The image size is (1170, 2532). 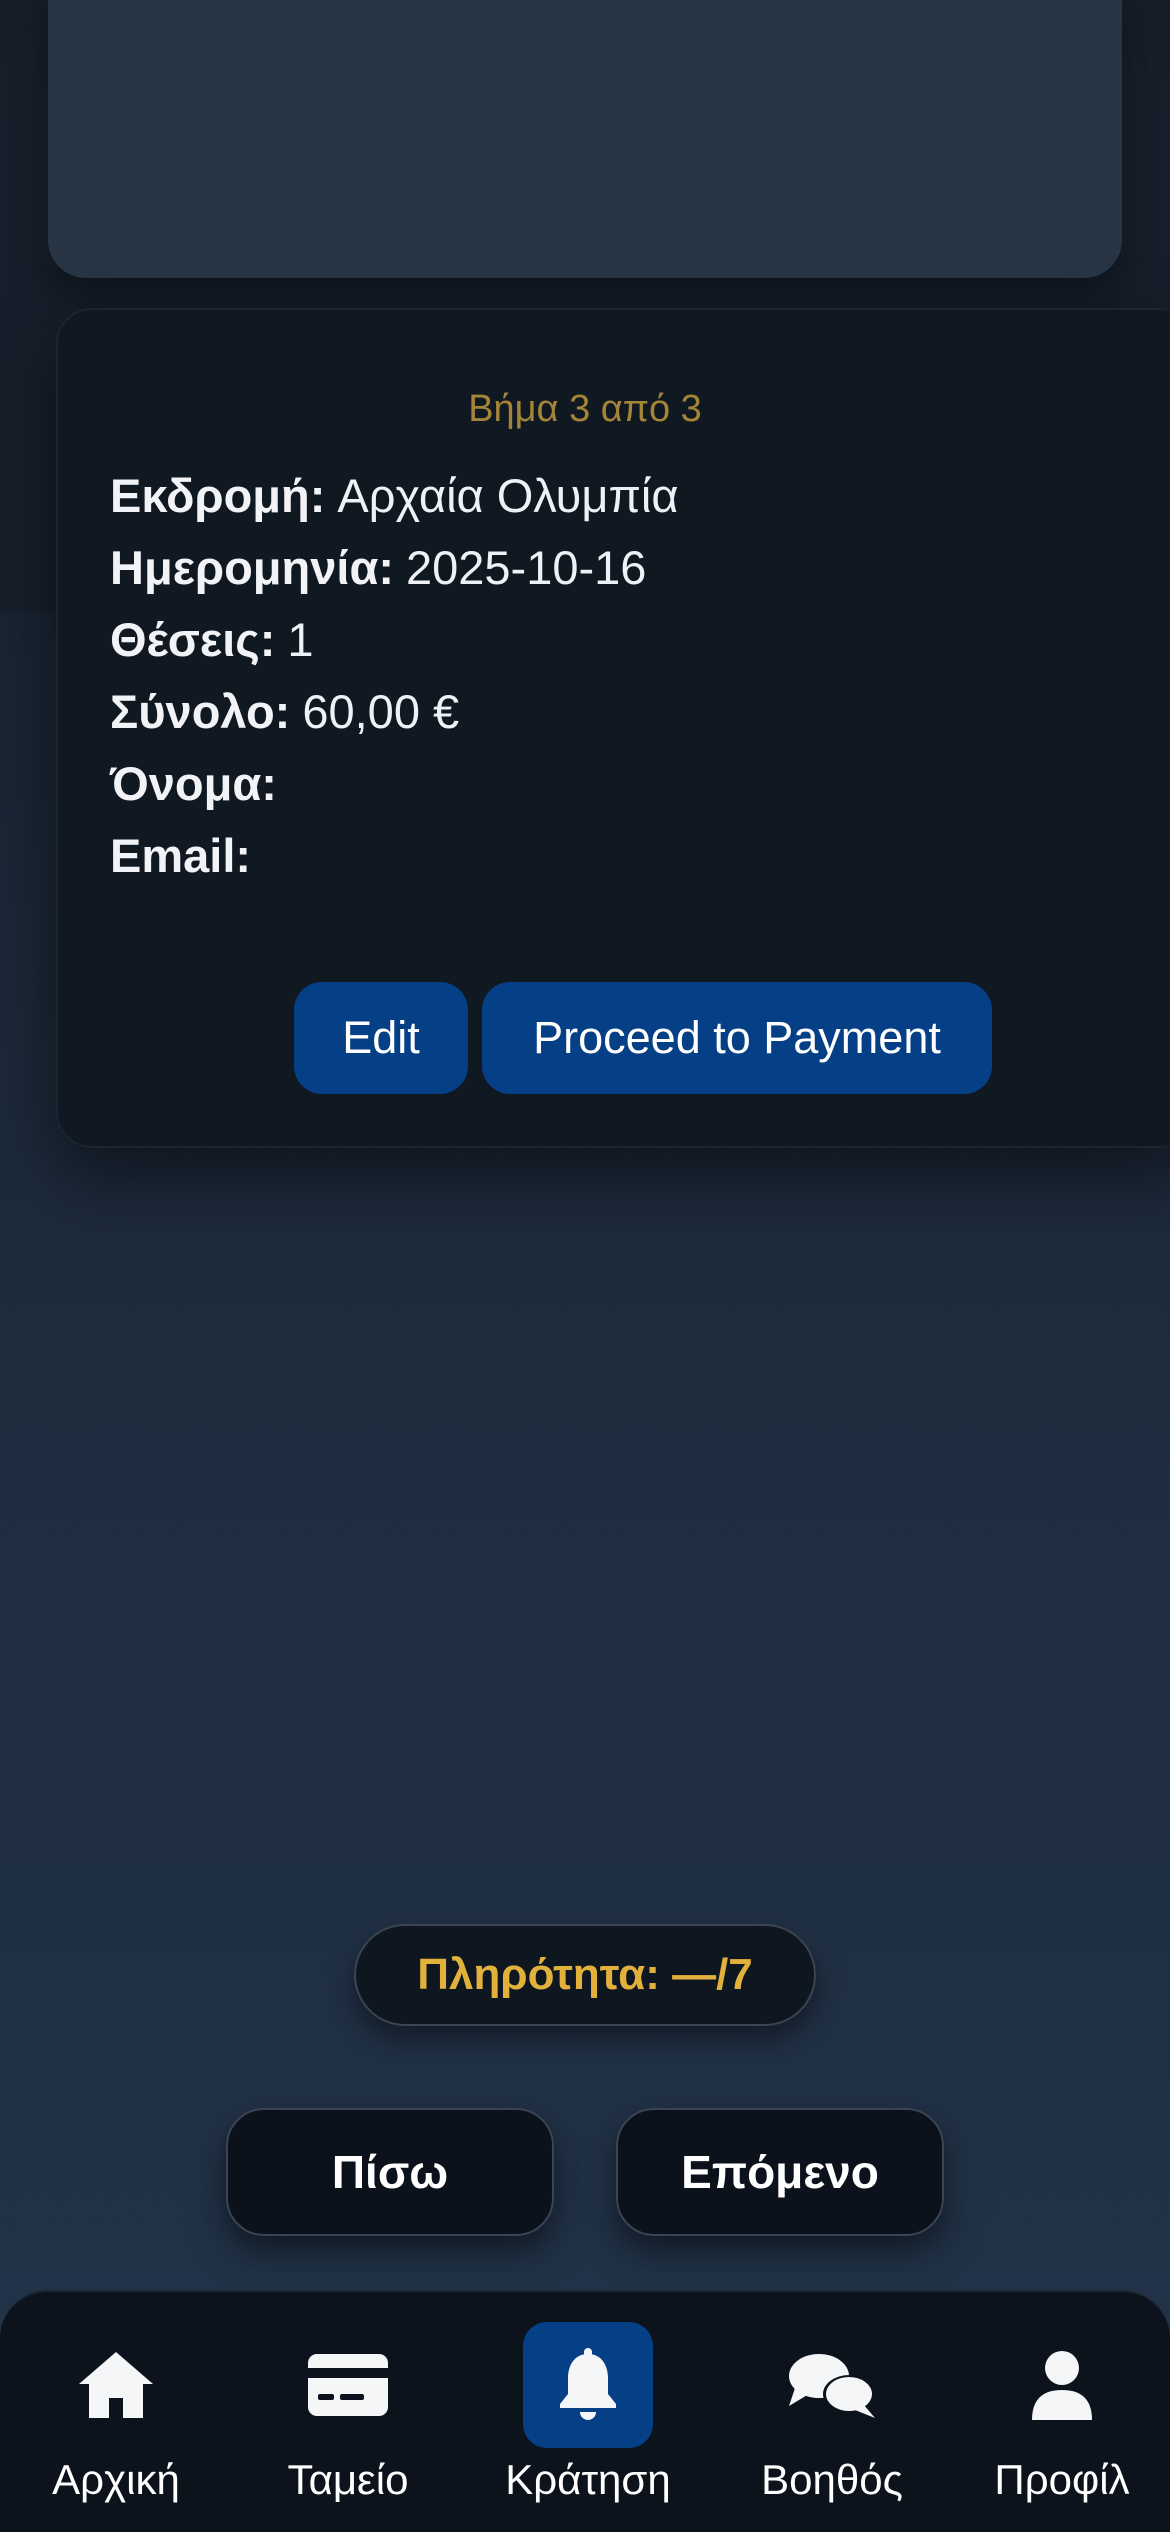 I want to click on summary-row-excursion: Εκδρομή: Αρχαία Ολυμπία, so click(x=394, y=496).